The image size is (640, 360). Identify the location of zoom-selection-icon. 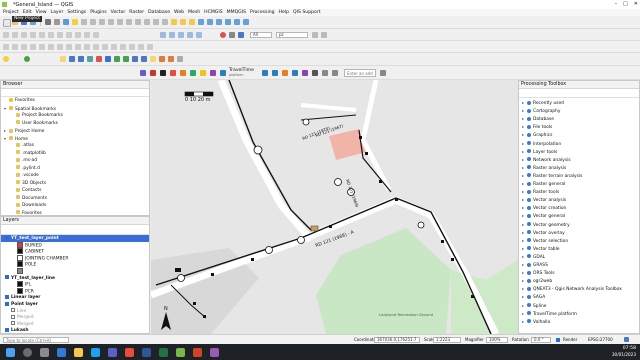
(120, 22).